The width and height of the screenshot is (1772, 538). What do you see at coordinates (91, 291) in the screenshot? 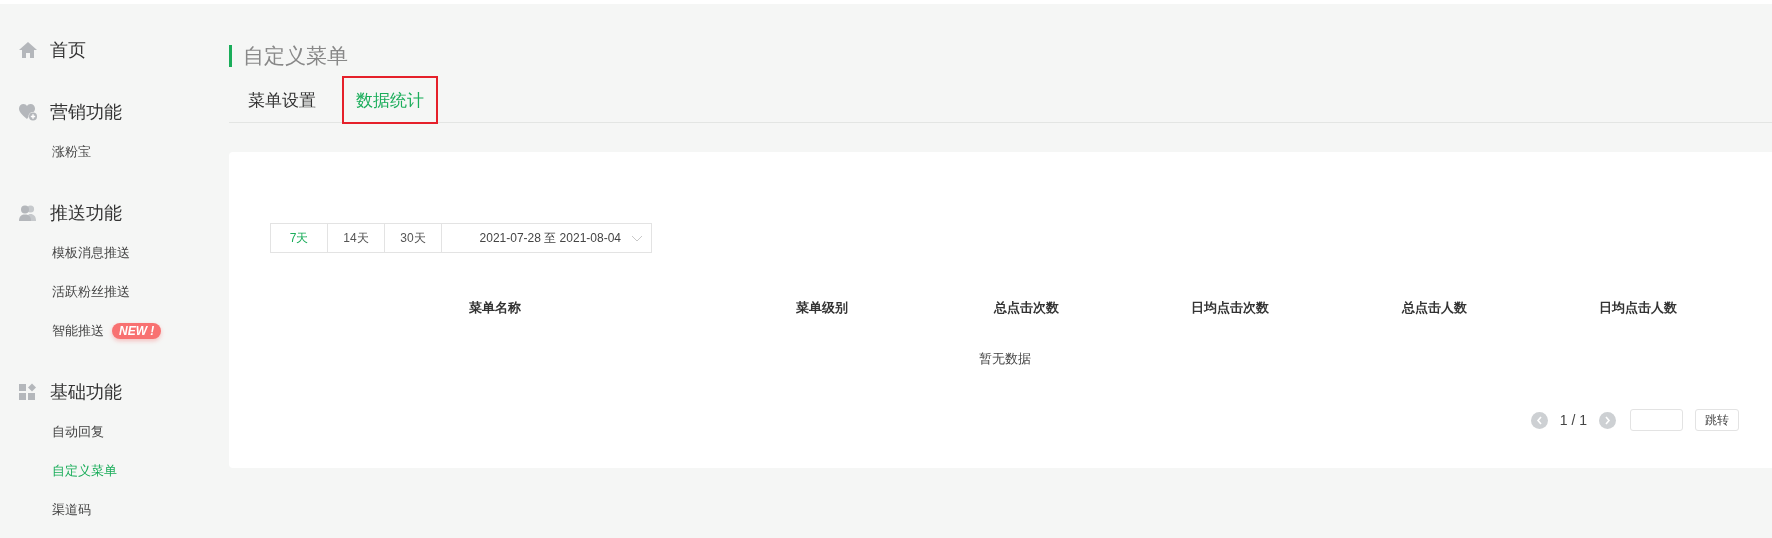
I see `sidebar-item: 活跃粉丝推送` at bounding box center [91, 291].